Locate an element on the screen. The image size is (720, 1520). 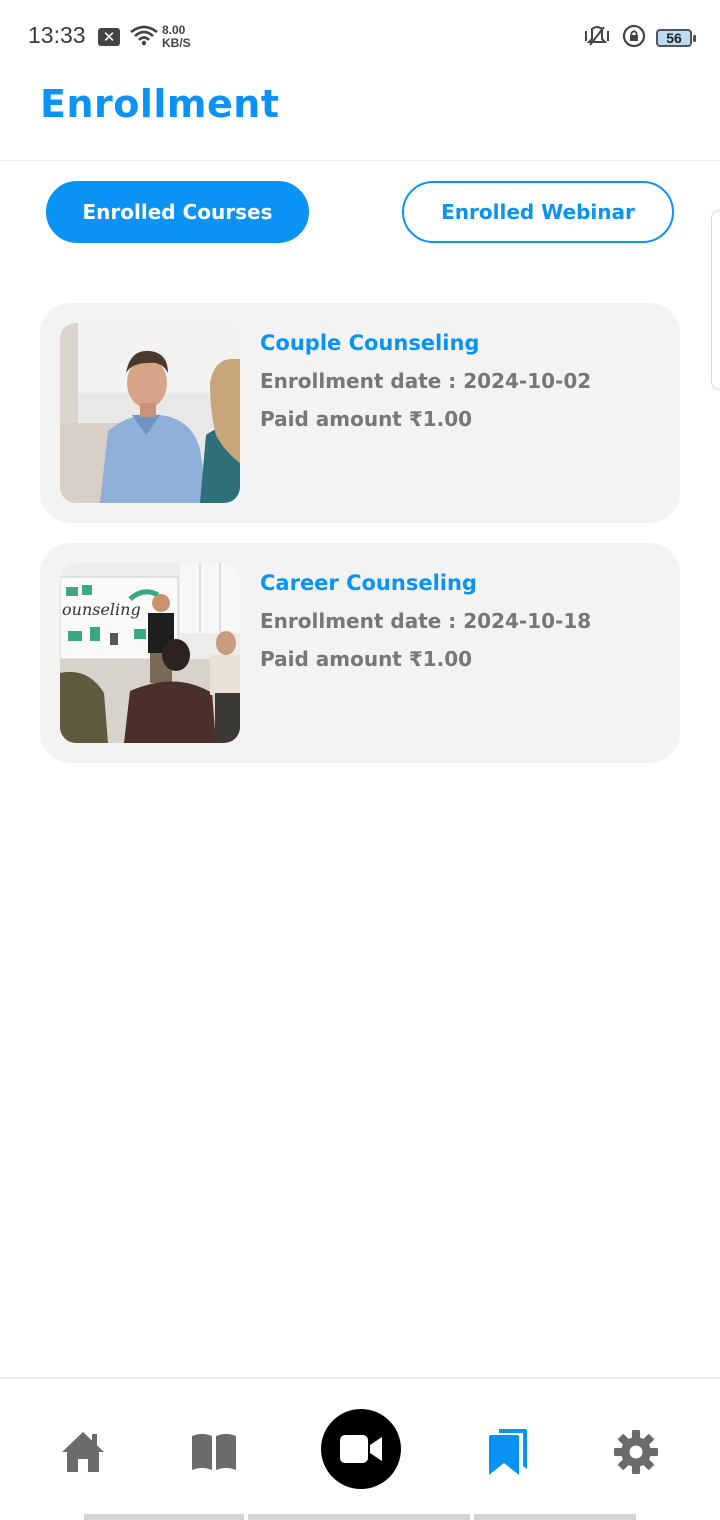
bottom-nav-divider is located at coordinates (360, 1378).